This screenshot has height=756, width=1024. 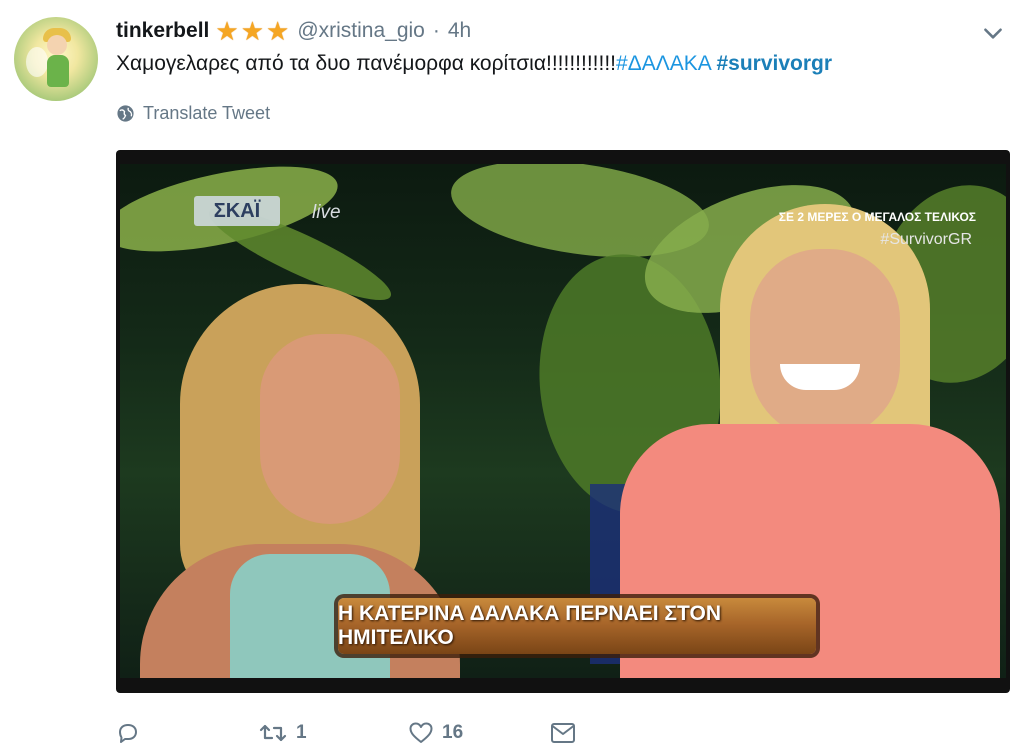 I want to click on avatar-body, so click(x=58, y=71).